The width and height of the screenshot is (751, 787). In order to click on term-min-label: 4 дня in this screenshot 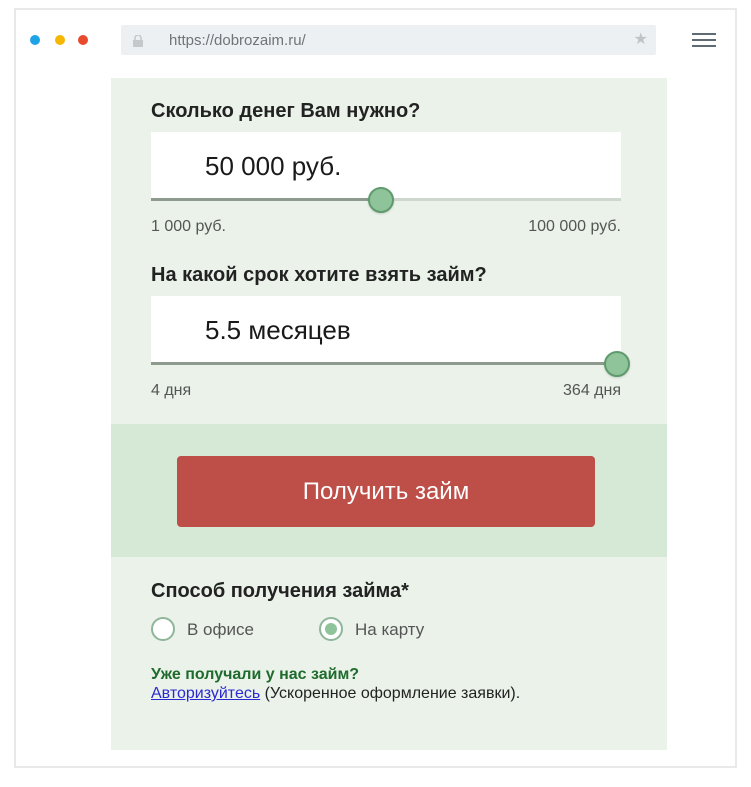, I will do `click(171, 390)`.